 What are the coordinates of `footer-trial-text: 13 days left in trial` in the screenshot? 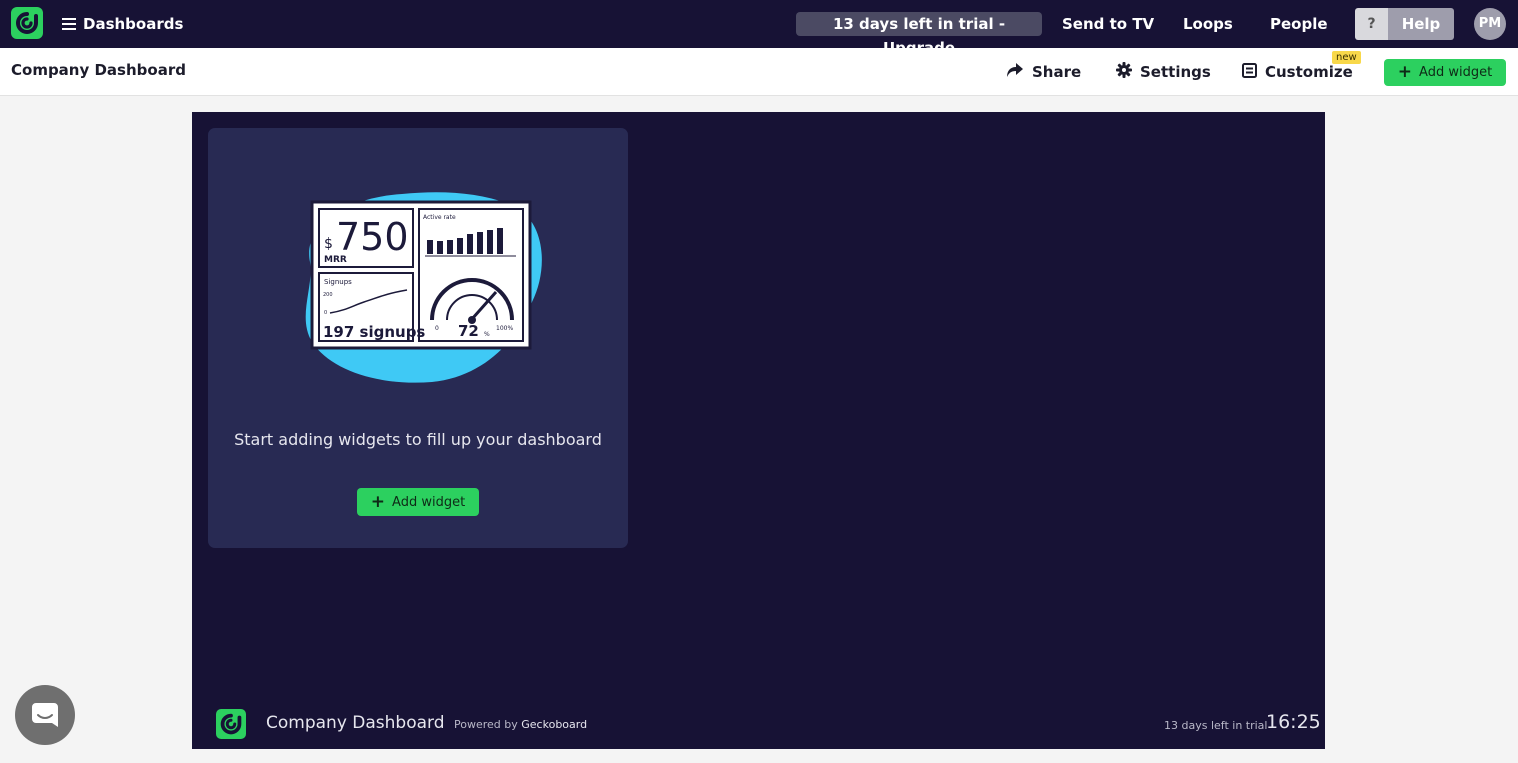 It's located at (1216, 725).